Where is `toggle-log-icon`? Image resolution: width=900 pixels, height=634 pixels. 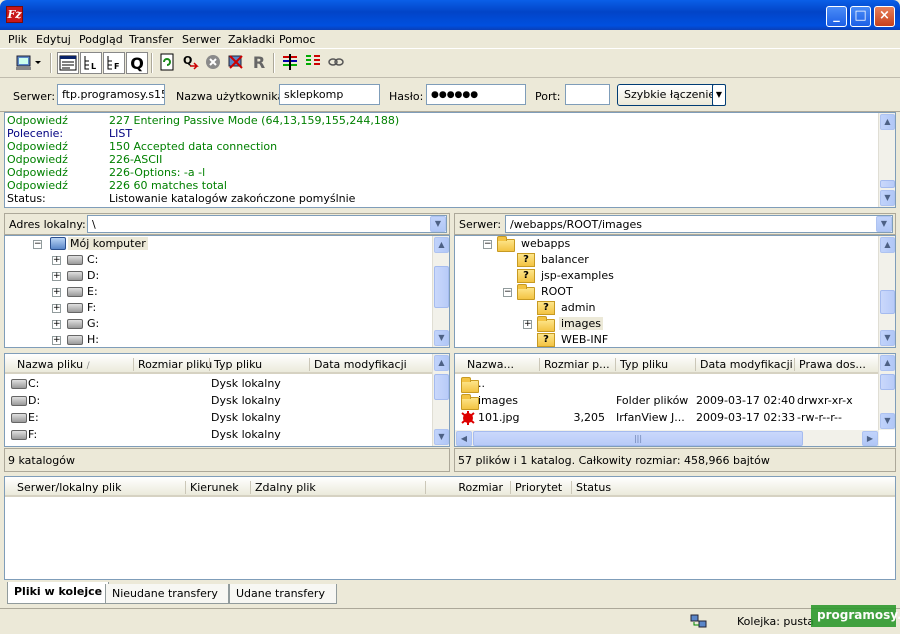
toggle-log-icon is located at coordinates (68, 63).